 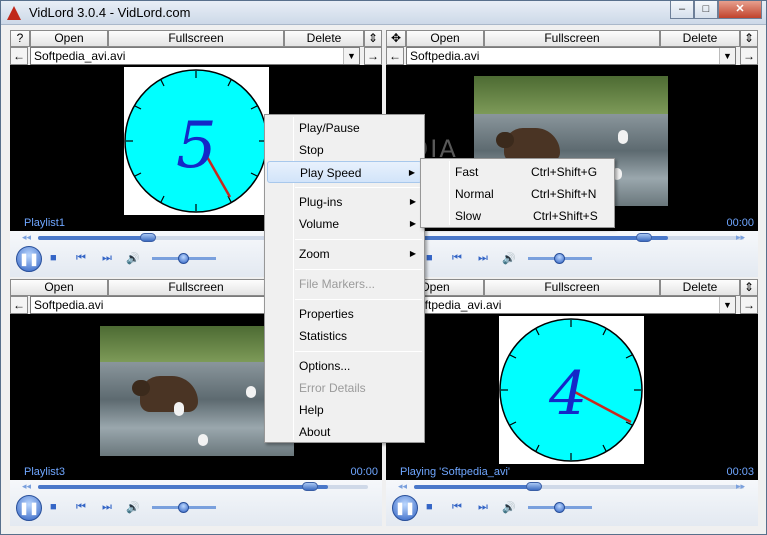 I want to click on video-clock: 4, so click(x=571, y=390).